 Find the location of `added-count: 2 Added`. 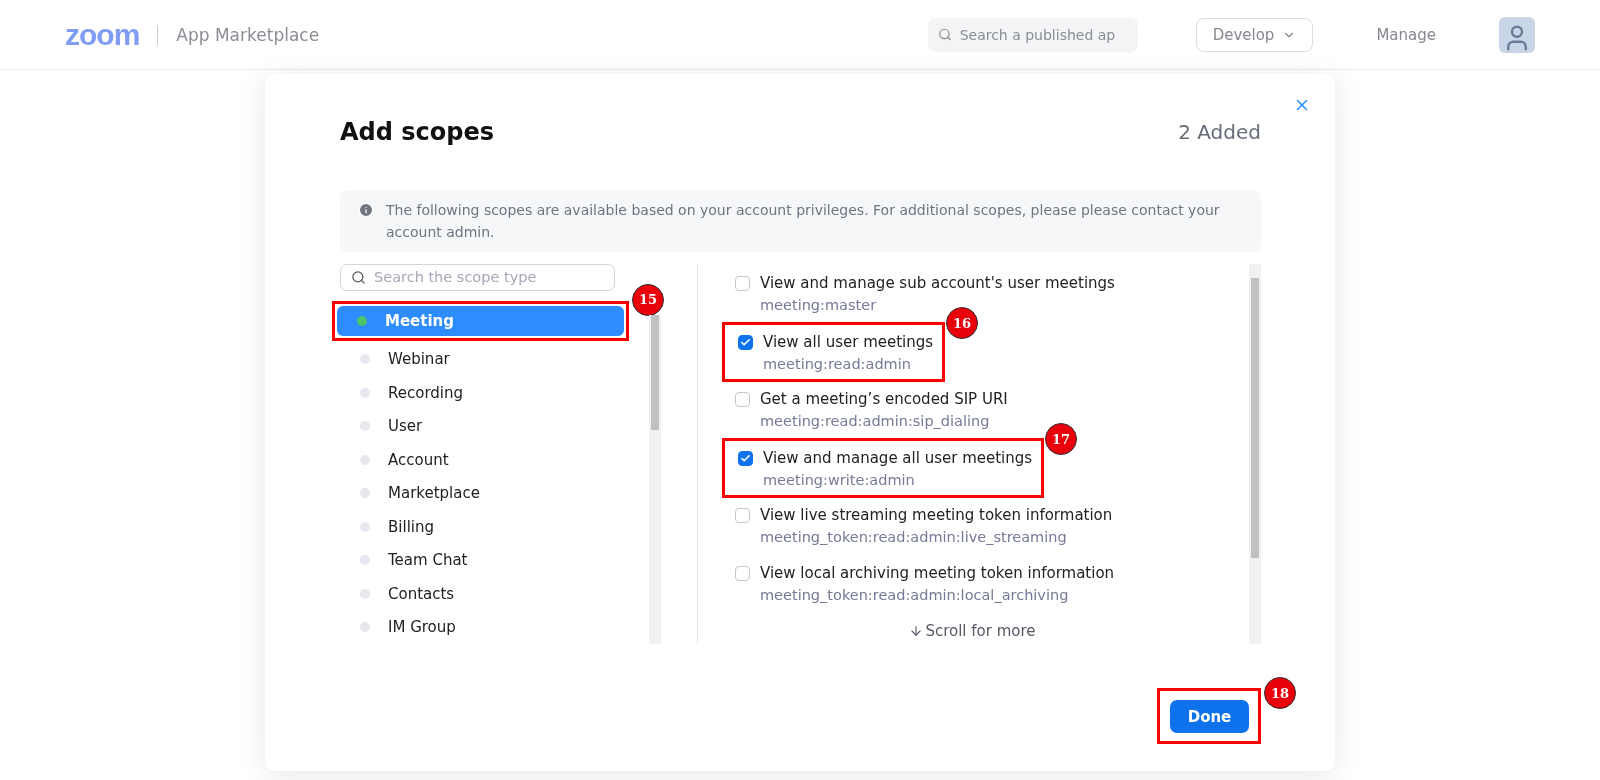

added-count: 2 Added is located at coordinates (1219, 132).